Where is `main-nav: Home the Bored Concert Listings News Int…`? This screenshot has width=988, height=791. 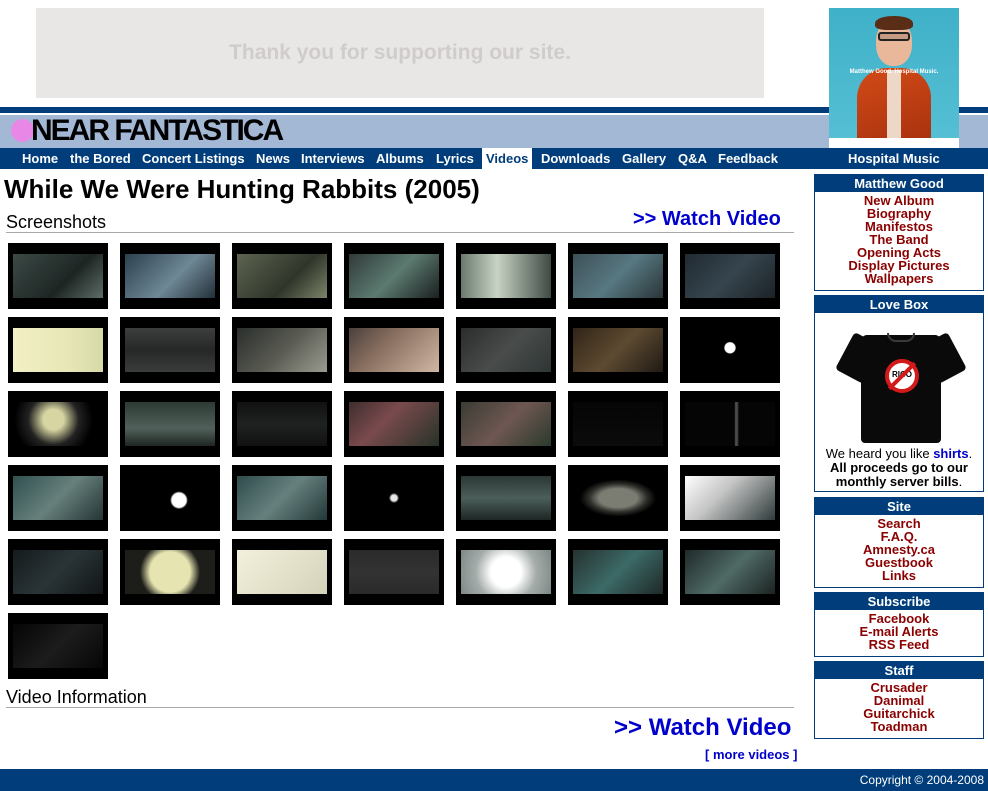
main-nav: Home the Bored Concert Listings News Int… is located at coordinates (494, 158).